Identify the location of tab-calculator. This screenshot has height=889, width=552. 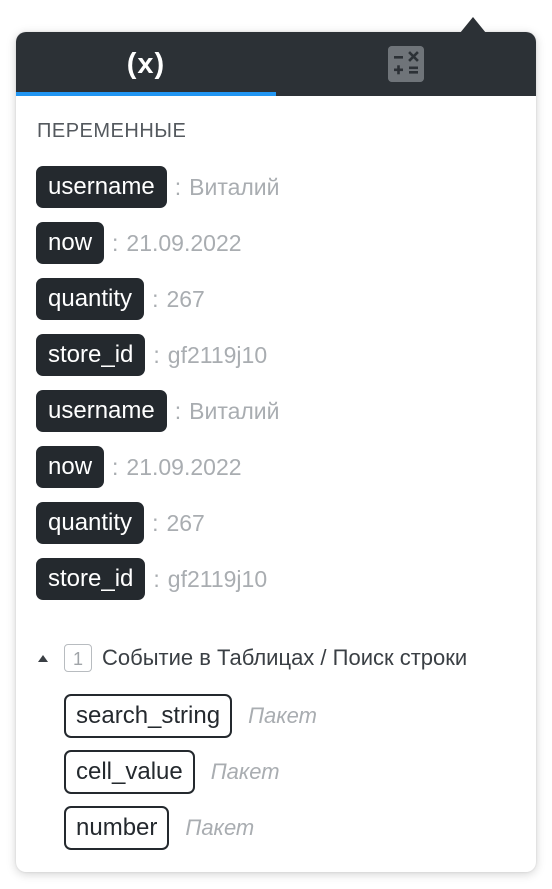
(406, 64).